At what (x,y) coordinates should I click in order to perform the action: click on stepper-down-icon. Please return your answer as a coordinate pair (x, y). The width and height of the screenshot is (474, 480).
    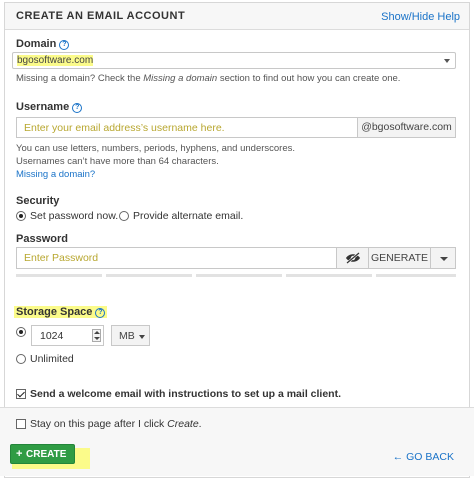
    Looking at the image, I should click on (97, 338).